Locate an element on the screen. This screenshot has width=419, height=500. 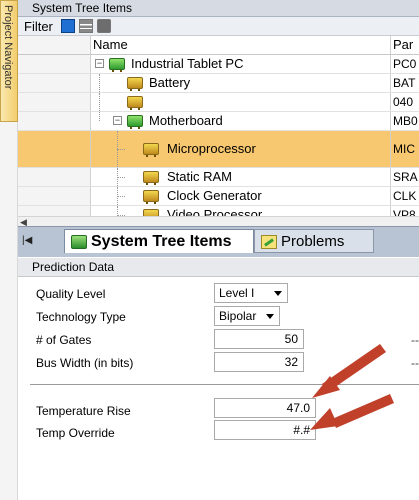
tree-item-label: Battery is located at coordinates (170, 82).